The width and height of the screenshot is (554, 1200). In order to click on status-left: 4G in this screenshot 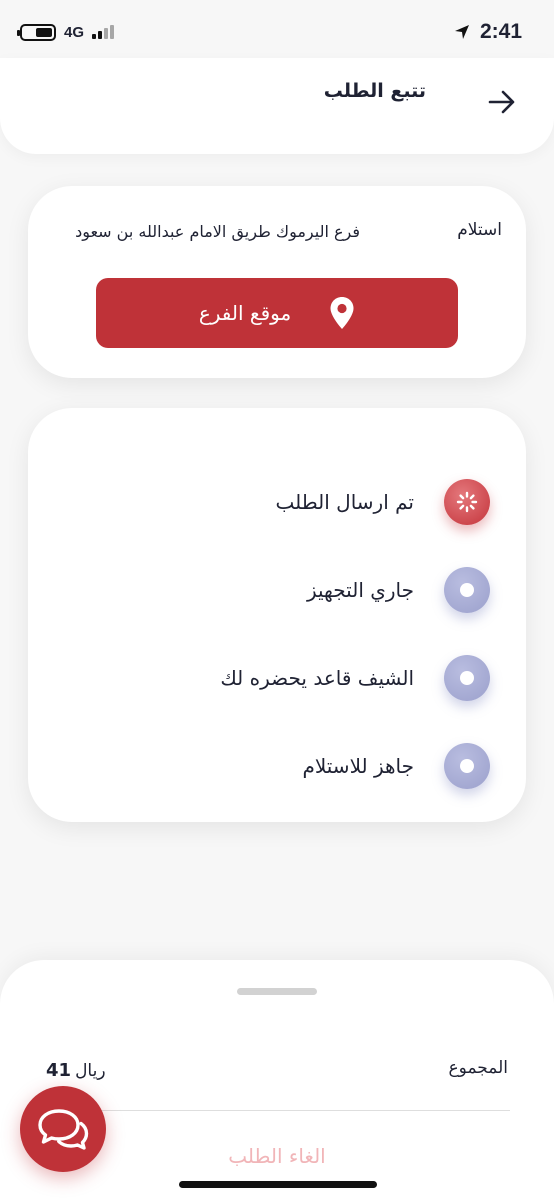, I will do `click(66, 32)`.